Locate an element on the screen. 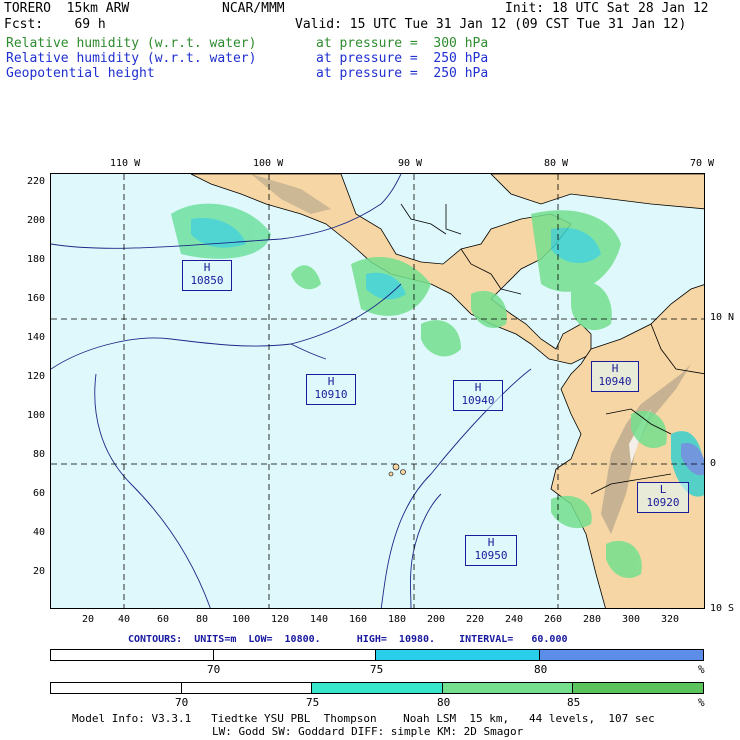 The height and width of the screenshot is (740, 740). init-time: Init: 18 UTC Sat 28 Jan 12 is located at coordinates (607, 8).